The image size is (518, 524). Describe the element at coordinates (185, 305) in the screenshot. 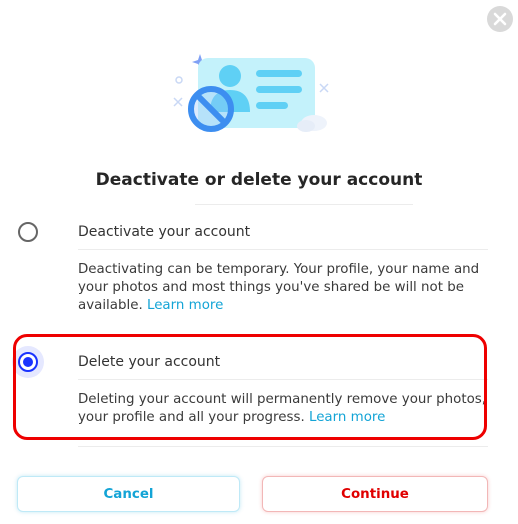

I see `deactivate-learn-more-link: Learn more` at that location.